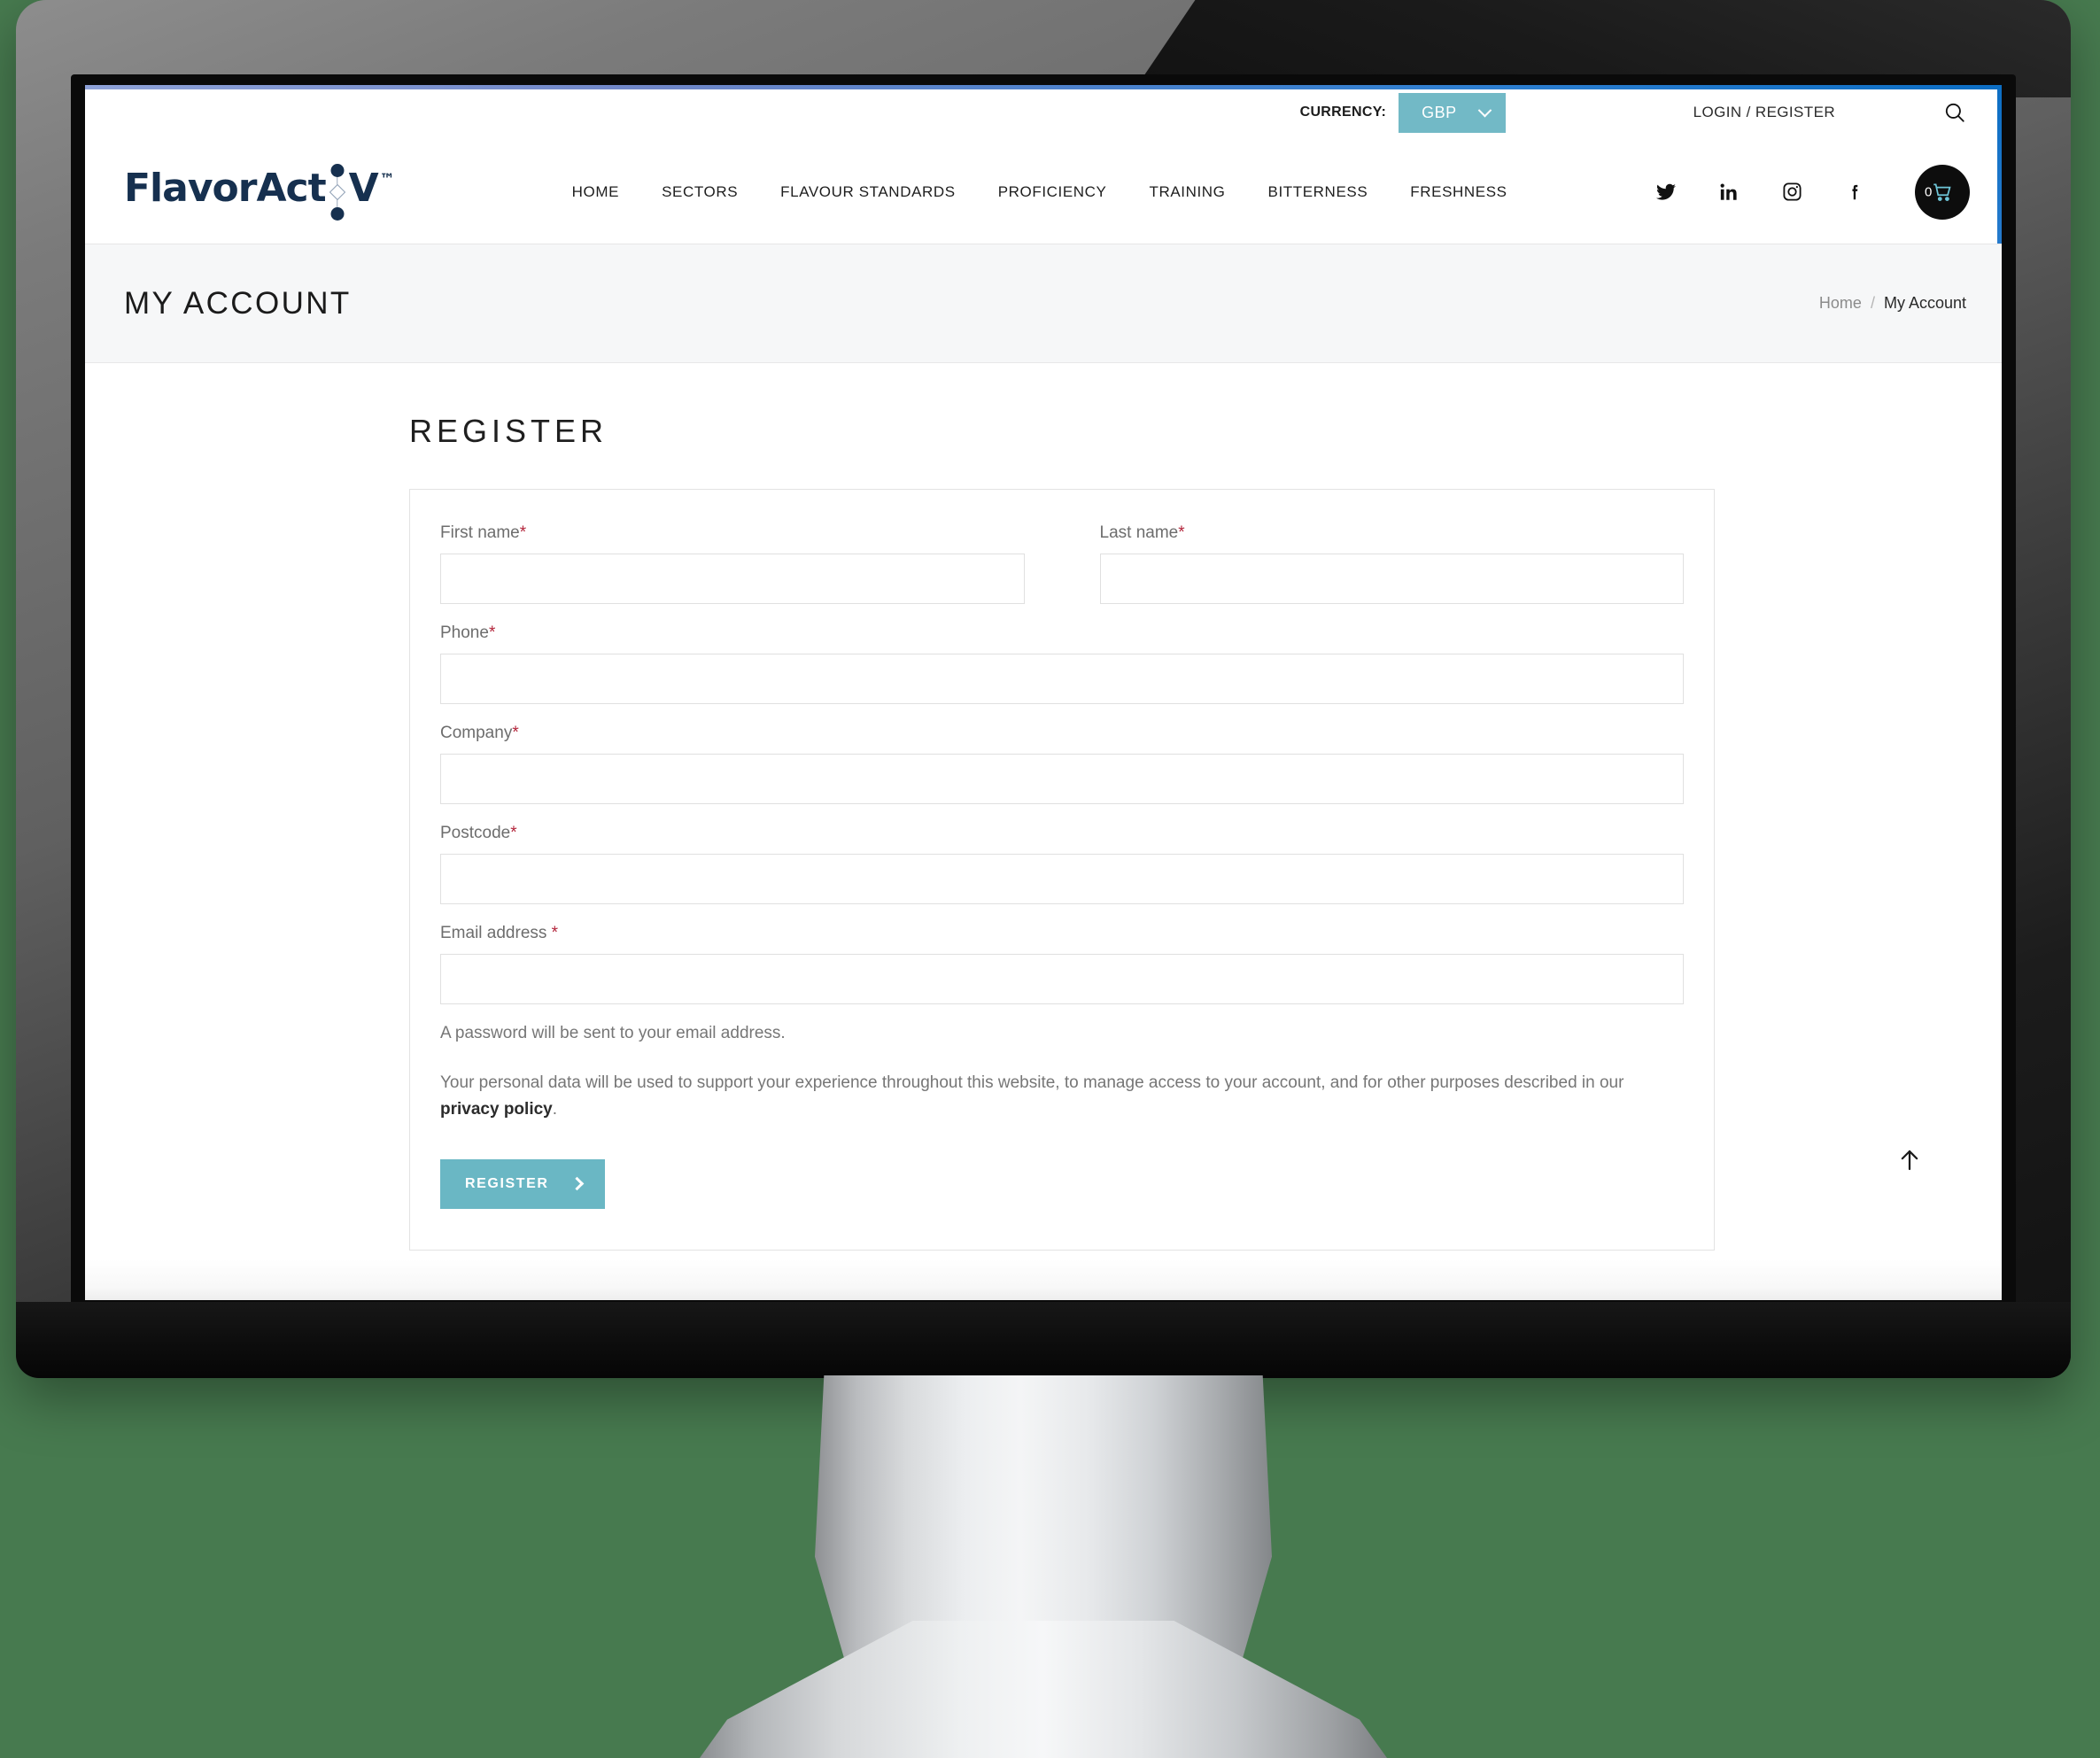 The width and height of the screenshot is (2100, 1758). I want to click on search-icon, so click(1955, 112).